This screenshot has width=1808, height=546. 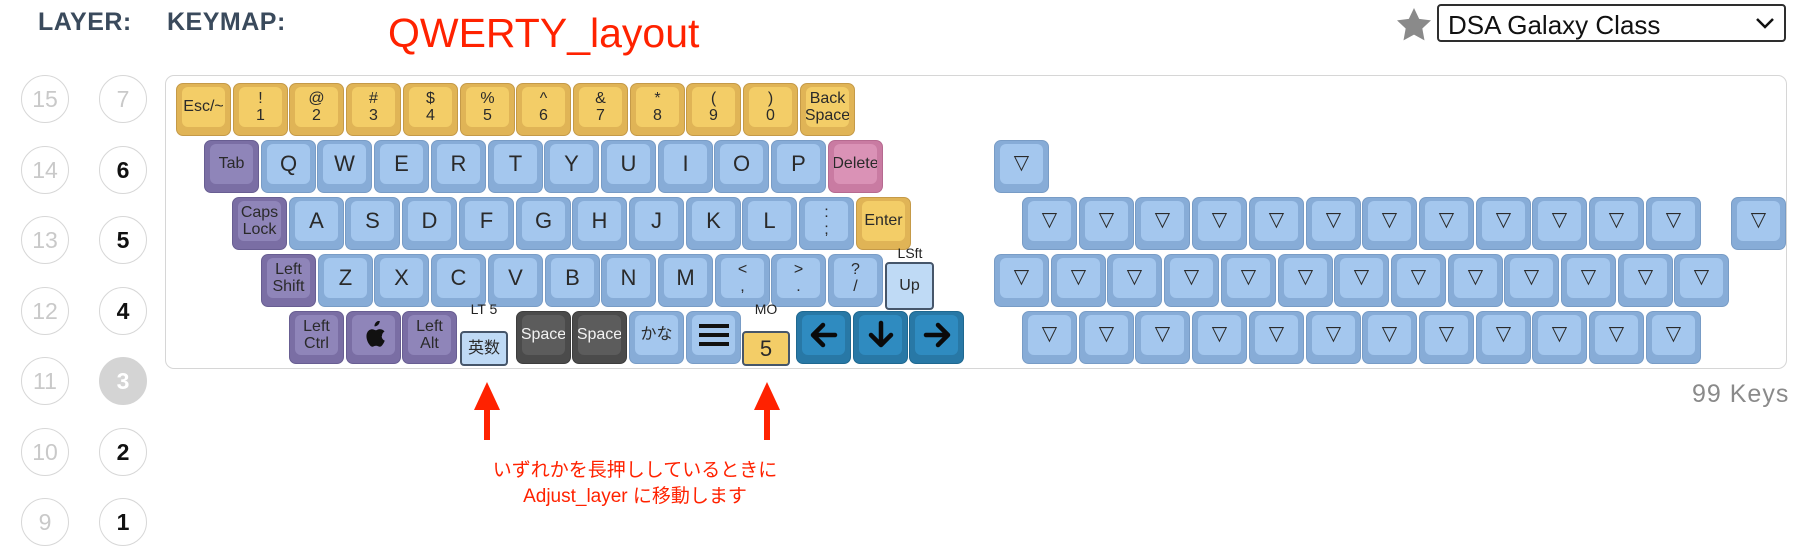 I want to click on key-arrow-down, so click(x=880, y=337).